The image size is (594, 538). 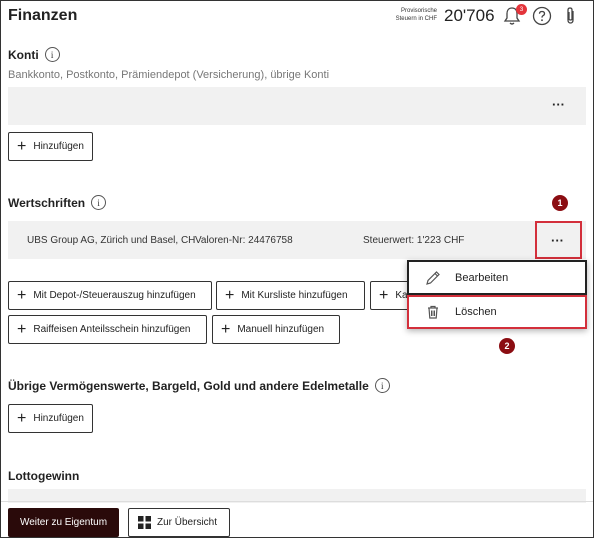 What do you see at coordinates (281, 329) in the screenshot?
I see `add-manual-label: Manuell hinzufügen` at bounding box center [281, 329].